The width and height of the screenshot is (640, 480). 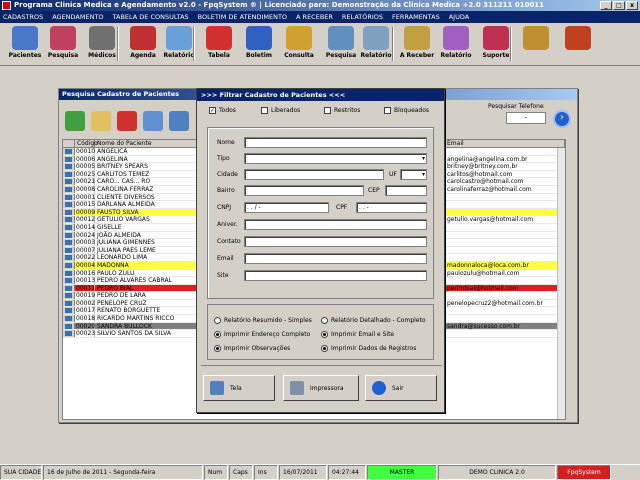 I want to click on contato-label: Contato, so click(x=229, y=241).